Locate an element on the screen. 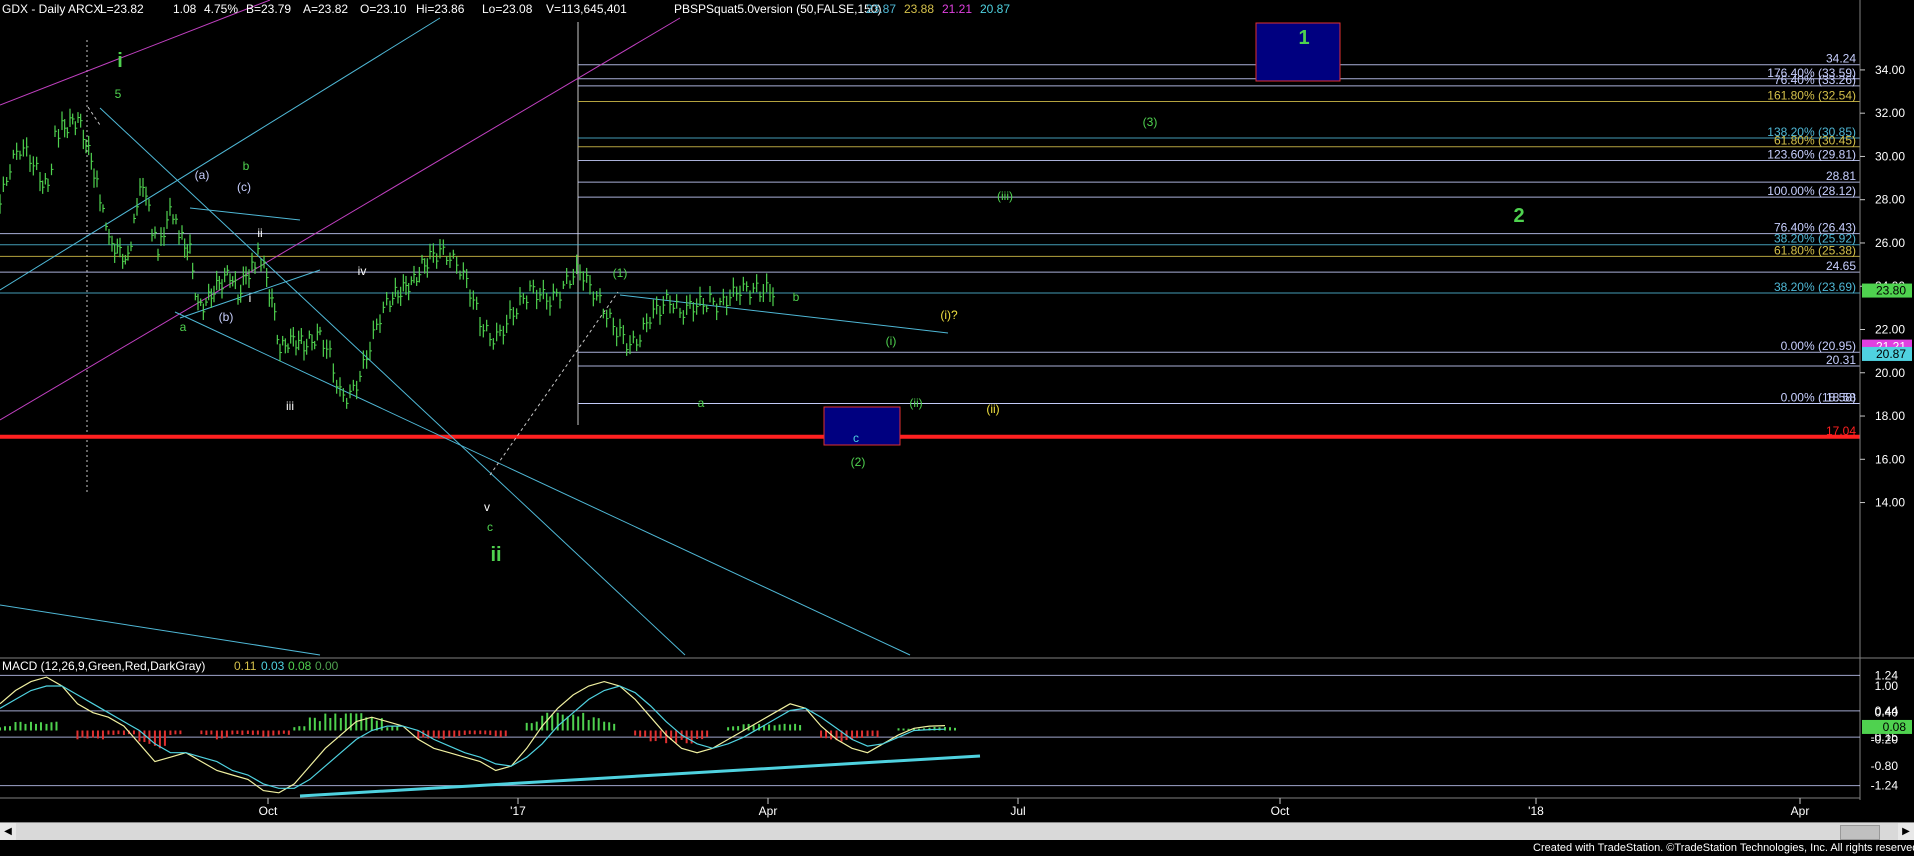 This screenshot has height=856, width=1914. quote-field: 1.08 is located at coordinates (185, 9).